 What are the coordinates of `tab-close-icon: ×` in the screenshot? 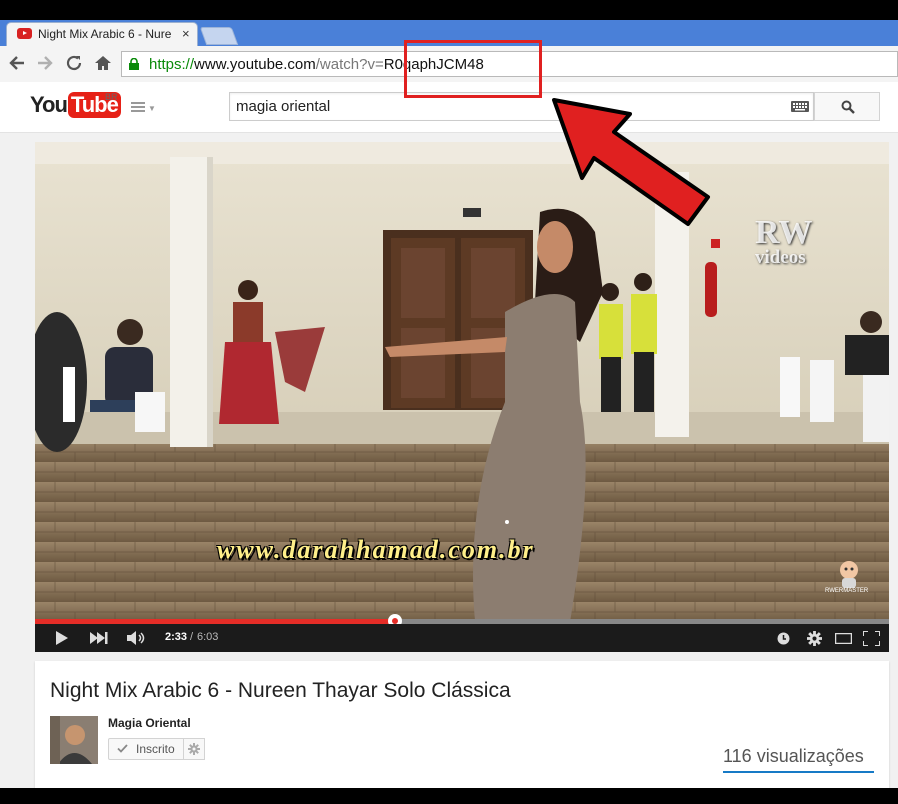 It's located at (186, 33).